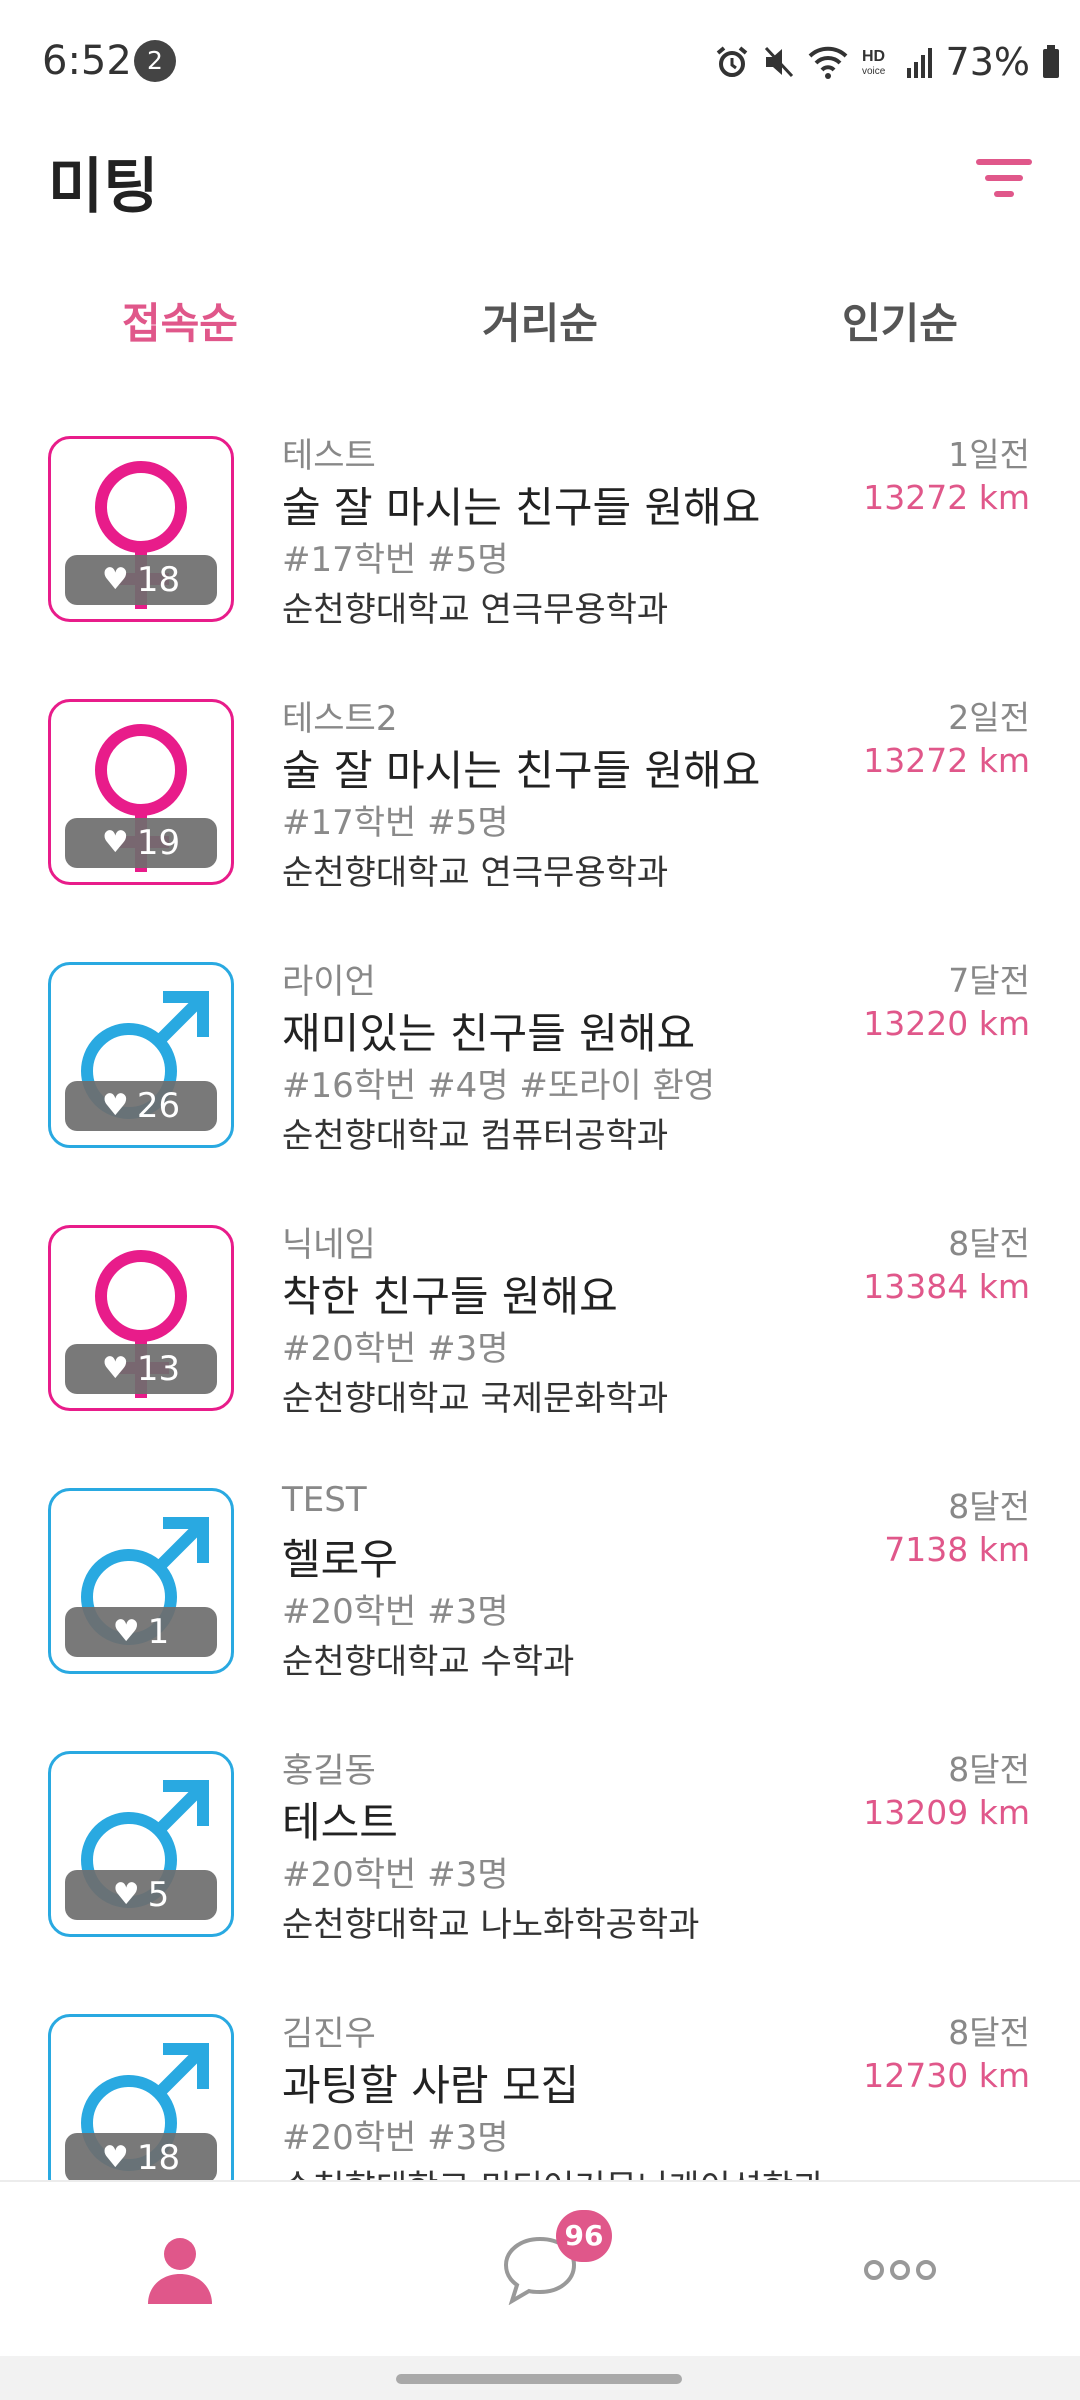 The height and width of the screenshot is (2400, 1080). What do you see at coordinates (141, 1895) in the screenshot?
I see `like-count: ♥ 5` at bounding box center [141, 1895].